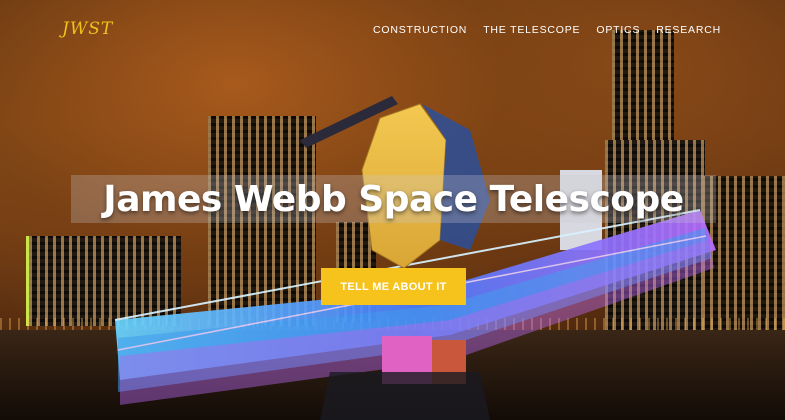  What do you see at coordinates (87, 29) in the screenshot?
I see `site-logo: JWST` at bounding box center [87, 29].